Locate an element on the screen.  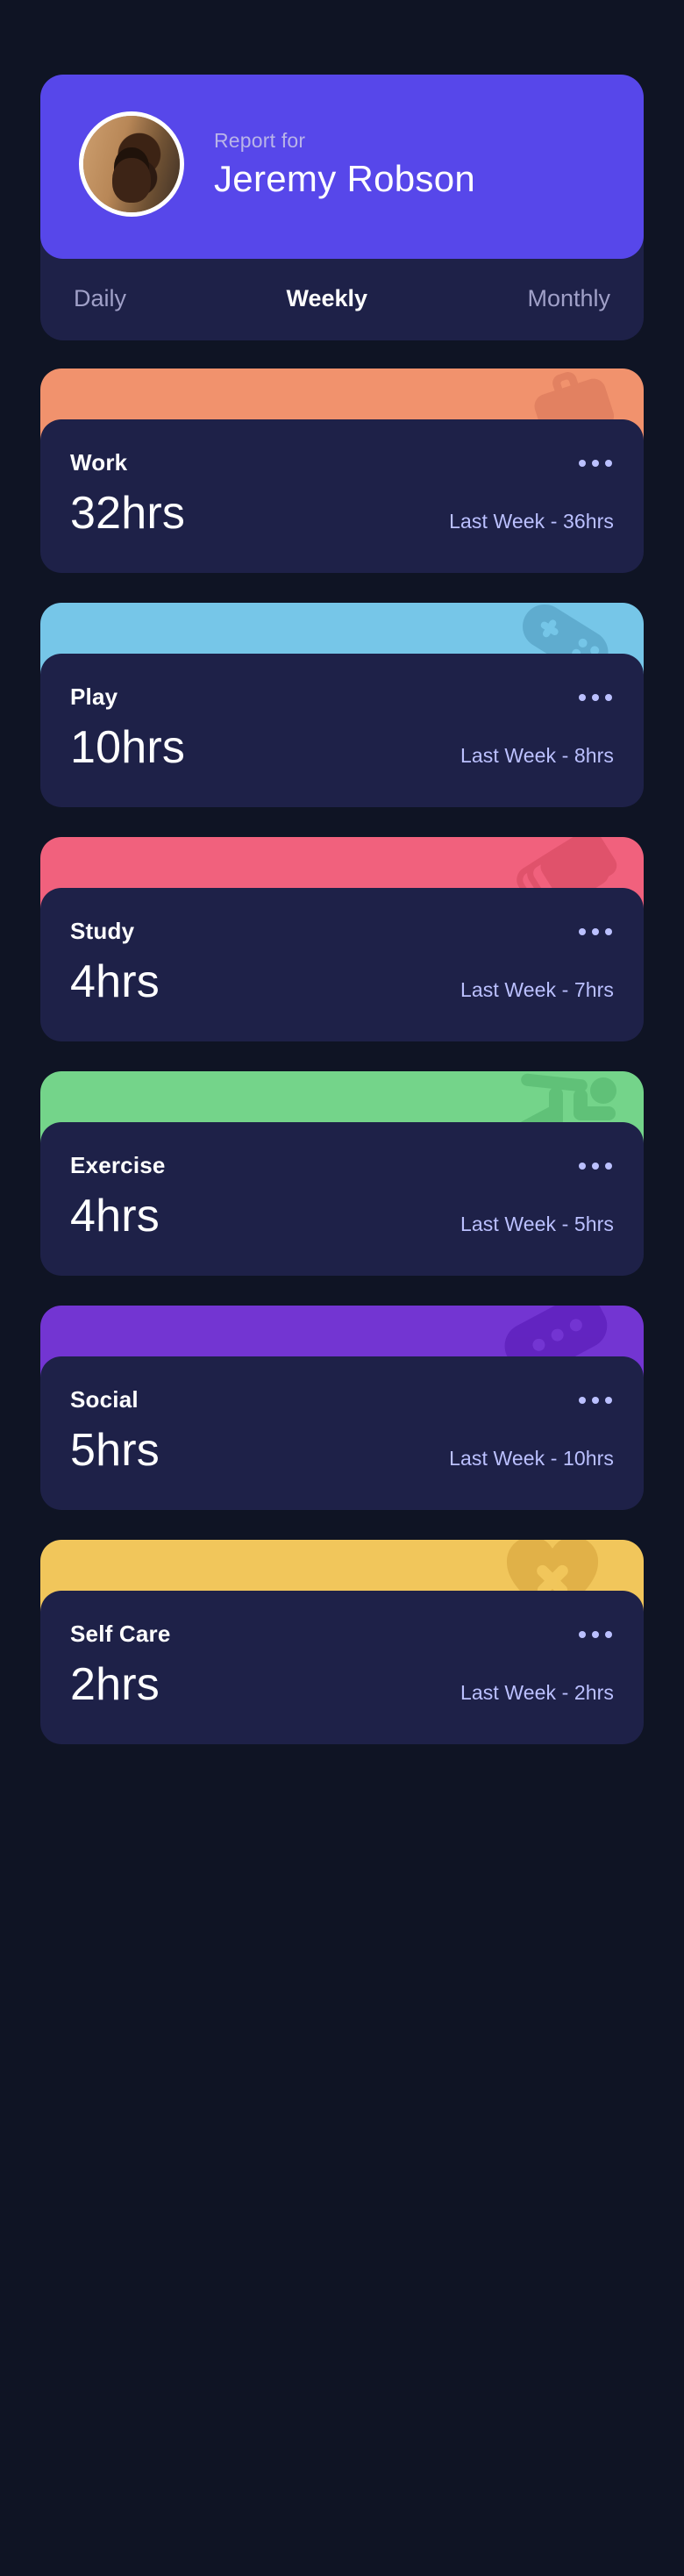
activity-card-play: Play 10hrs Last Week - 8hrs is located at coordinates (342, 705).